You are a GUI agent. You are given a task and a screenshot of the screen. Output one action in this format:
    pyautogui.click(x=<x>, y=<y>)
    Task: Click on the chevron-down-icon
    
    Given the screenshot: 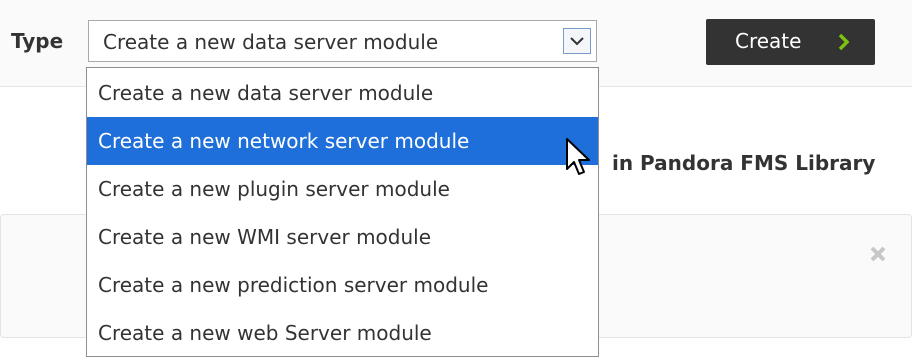 What is the action you would take?
    pyautogui.click(x=577, y=41)
    